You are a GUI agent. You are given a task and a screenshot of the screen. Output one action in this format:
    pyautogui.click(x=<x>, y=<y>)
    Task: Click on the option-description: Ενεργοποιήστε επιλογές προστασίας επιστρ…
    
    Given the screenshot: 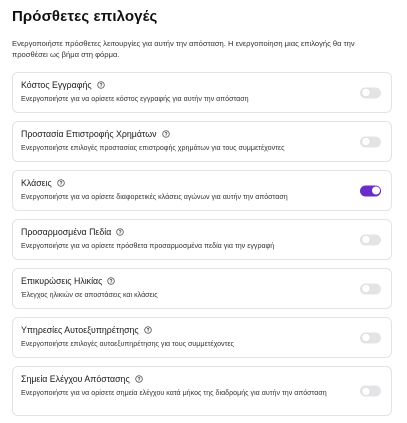 What is the action you would take?
    pyautogui.click(x=153, y=148)
    